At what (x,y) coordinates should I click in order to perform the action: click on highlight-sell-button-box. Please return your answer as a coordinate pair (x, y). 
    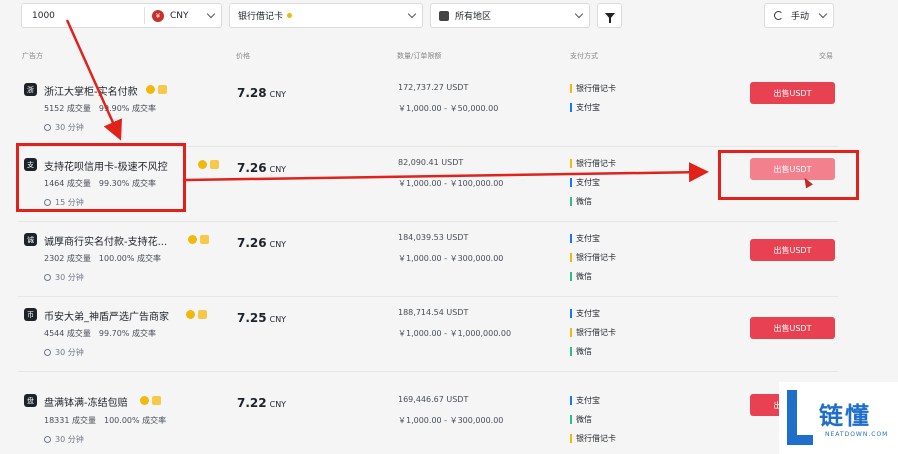
    Looking at the image, I should click on (788, 175).